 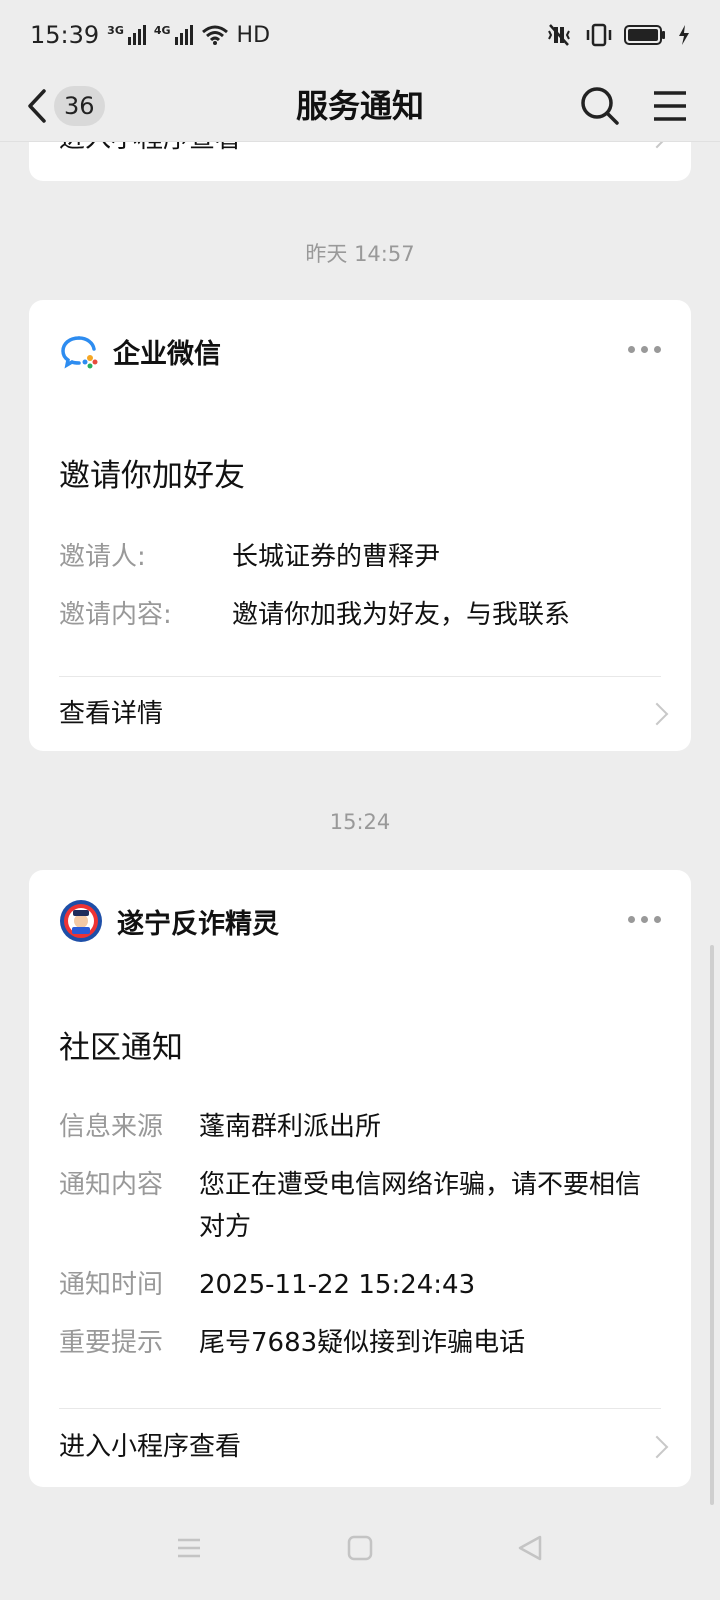 I want to click on card-header: 企业微信, so click(x=140, y=351).